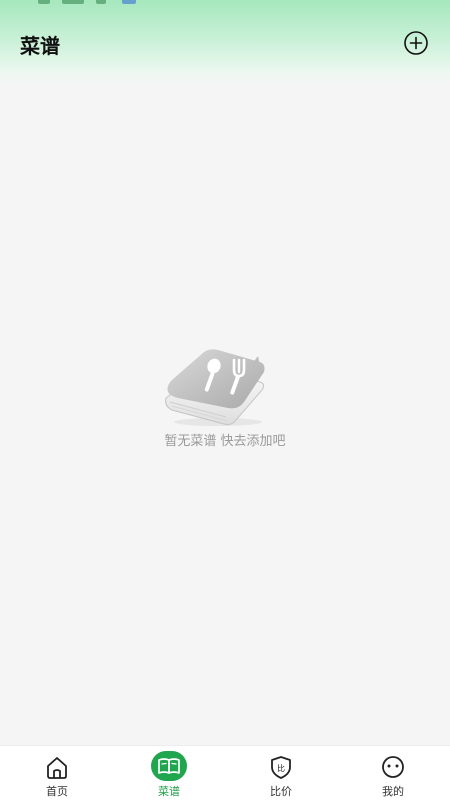 This screenshot has width=450, height=800. I want to click on tab-label: 我的, so click(393, 791).